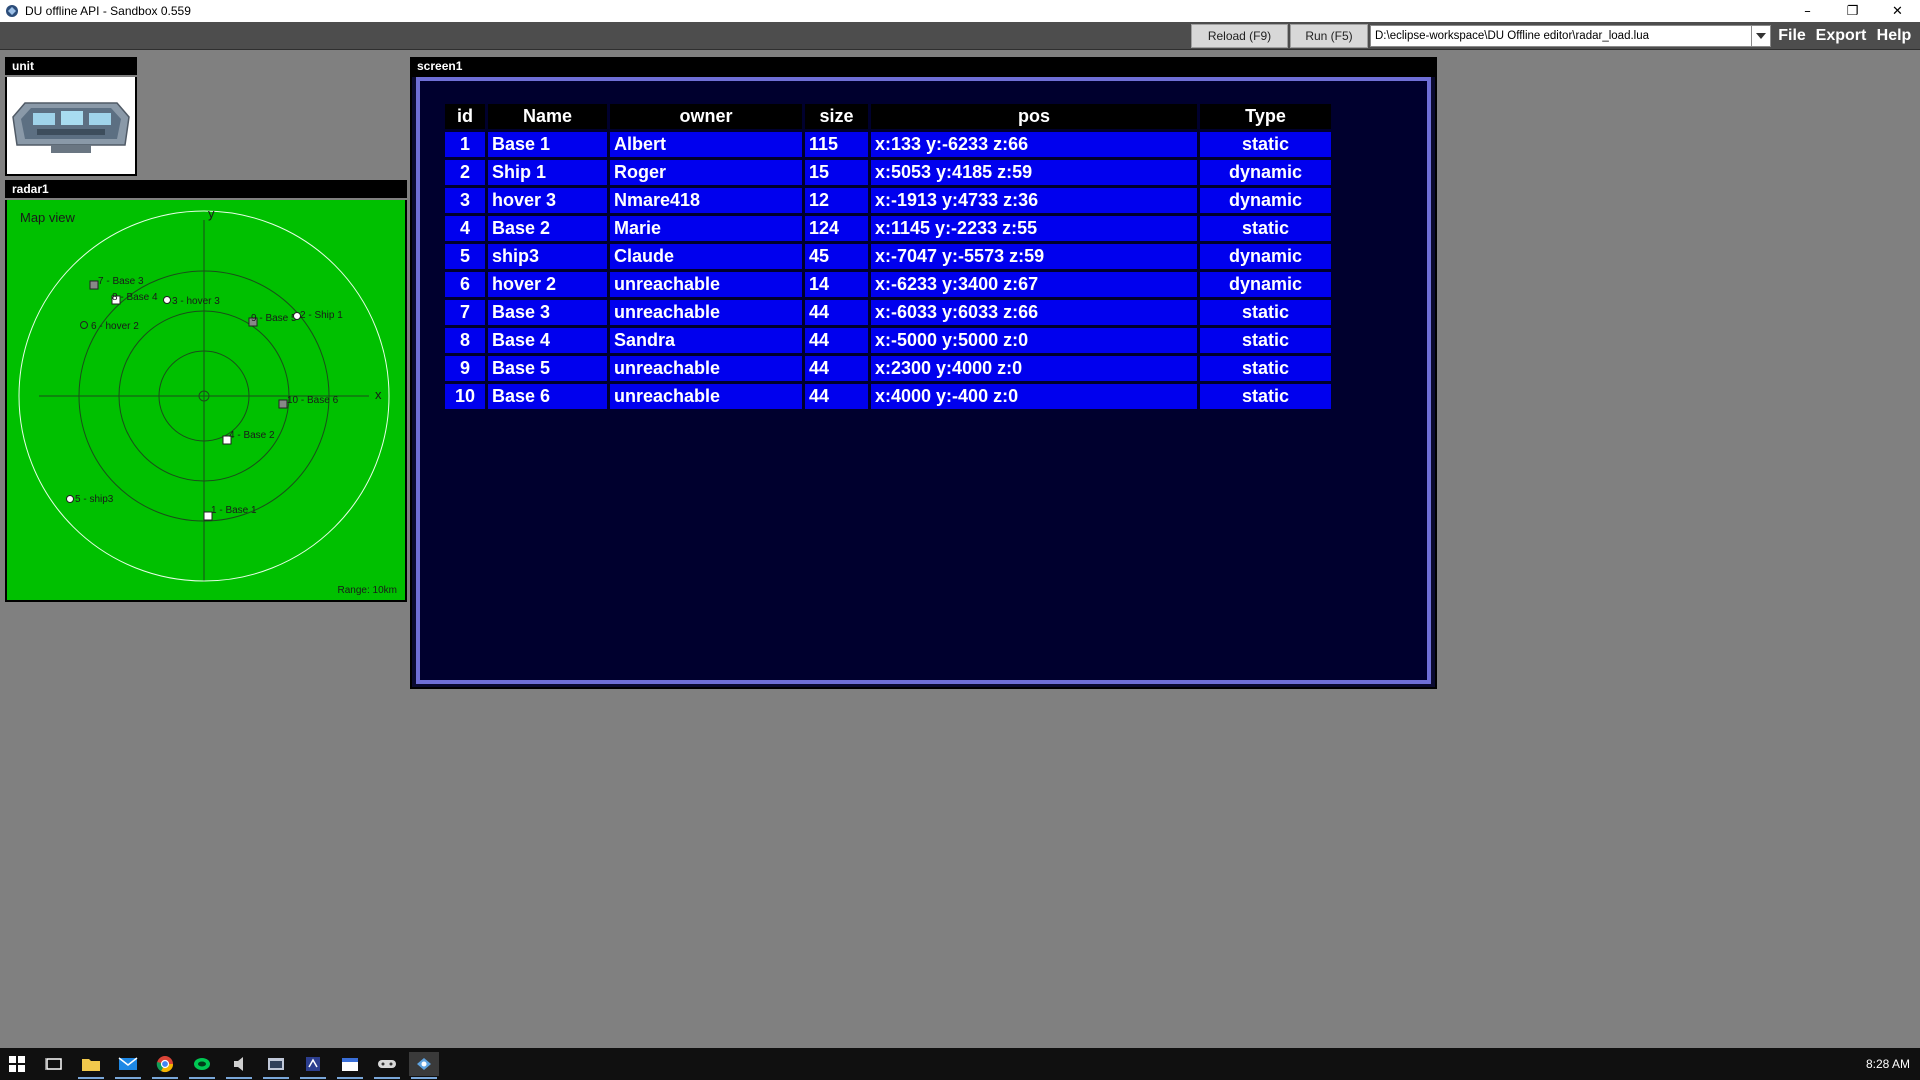 The width and height of the screenshot is (1920, 1080). Describe the element at coordinates (706, 116) in the screenshot. I see `column-header-owner: owner` at that location.